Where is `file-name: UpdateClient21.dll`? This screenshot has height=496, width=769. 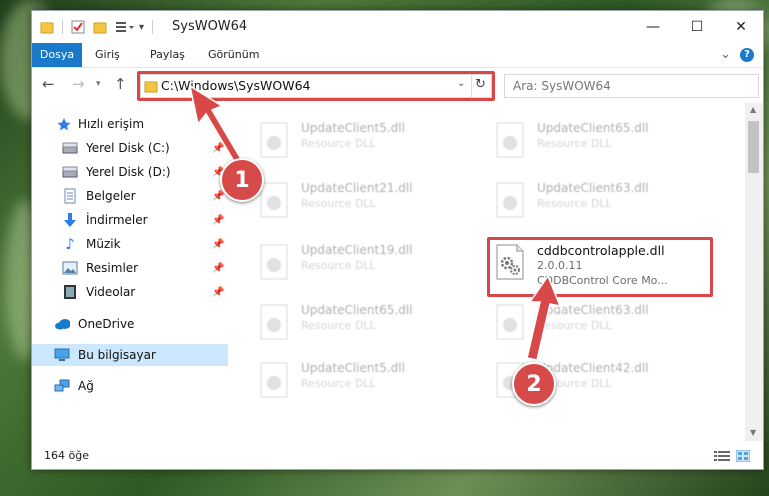 file-name: UpdateClient21.dll is located at coordinates (357, 188).